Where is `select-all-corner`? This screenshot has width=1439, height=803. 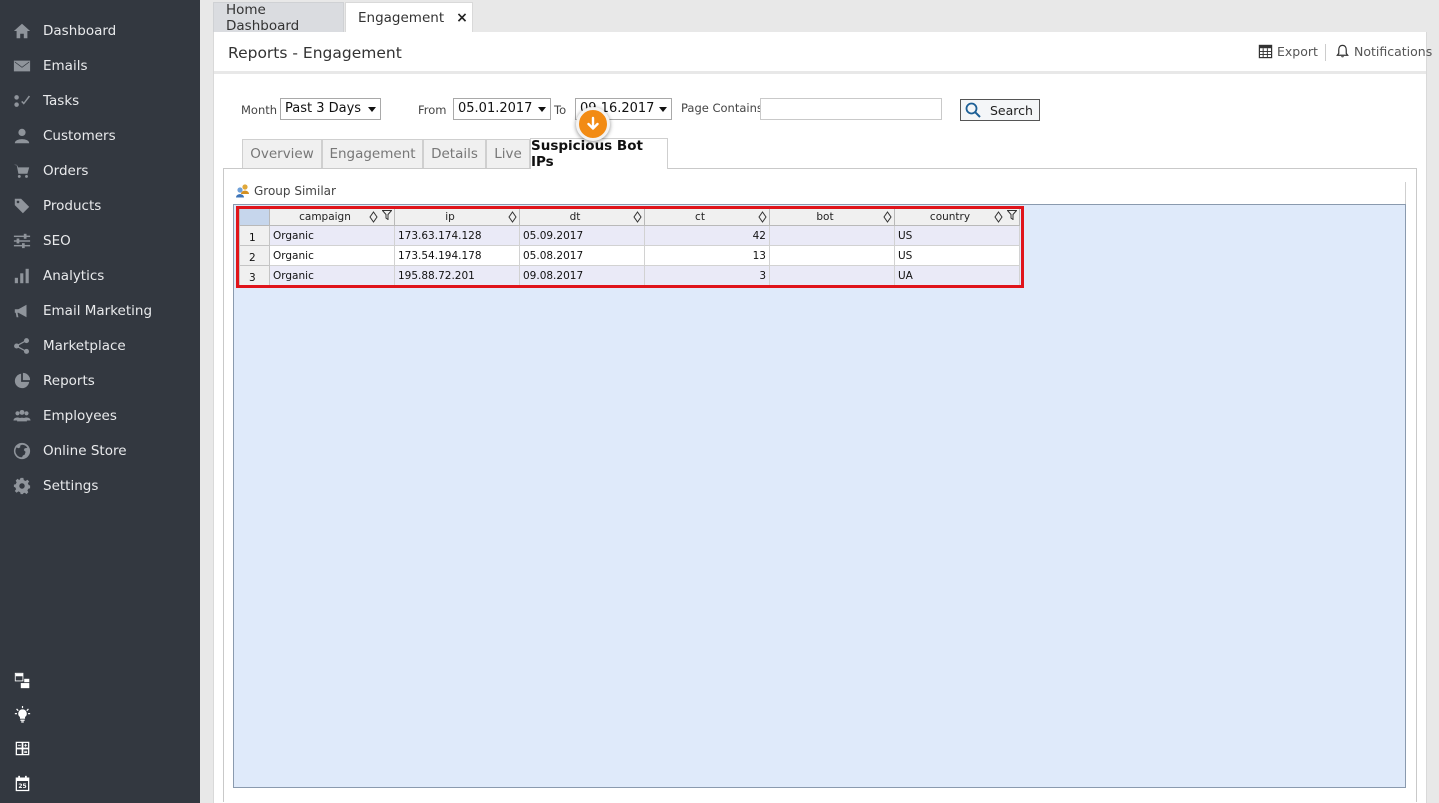 select-all-corner is located at coordinates (254, 217).